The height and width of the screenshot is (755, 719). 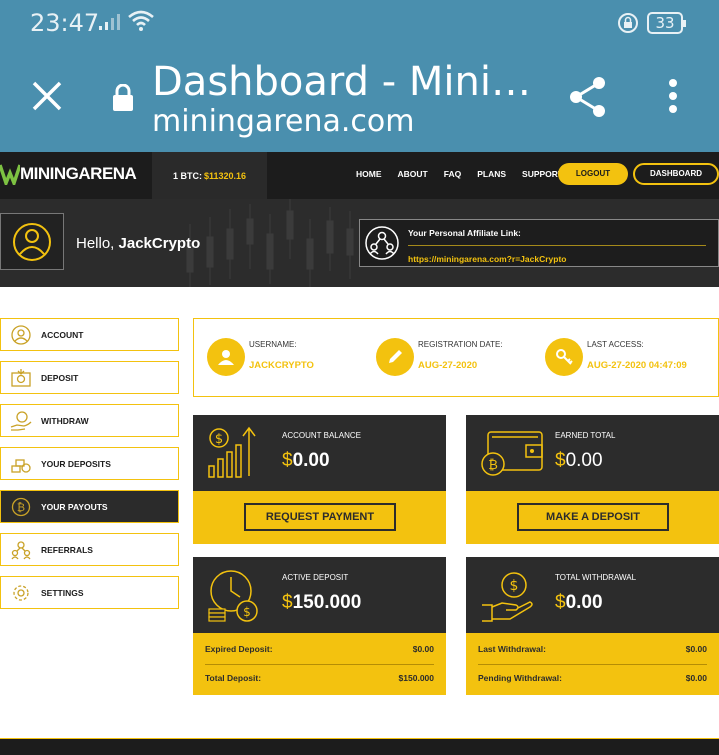 What do you see at coordinates (21, 549) in the screenshot?
I see `referrals-icon` at bounding box center [21, 549].